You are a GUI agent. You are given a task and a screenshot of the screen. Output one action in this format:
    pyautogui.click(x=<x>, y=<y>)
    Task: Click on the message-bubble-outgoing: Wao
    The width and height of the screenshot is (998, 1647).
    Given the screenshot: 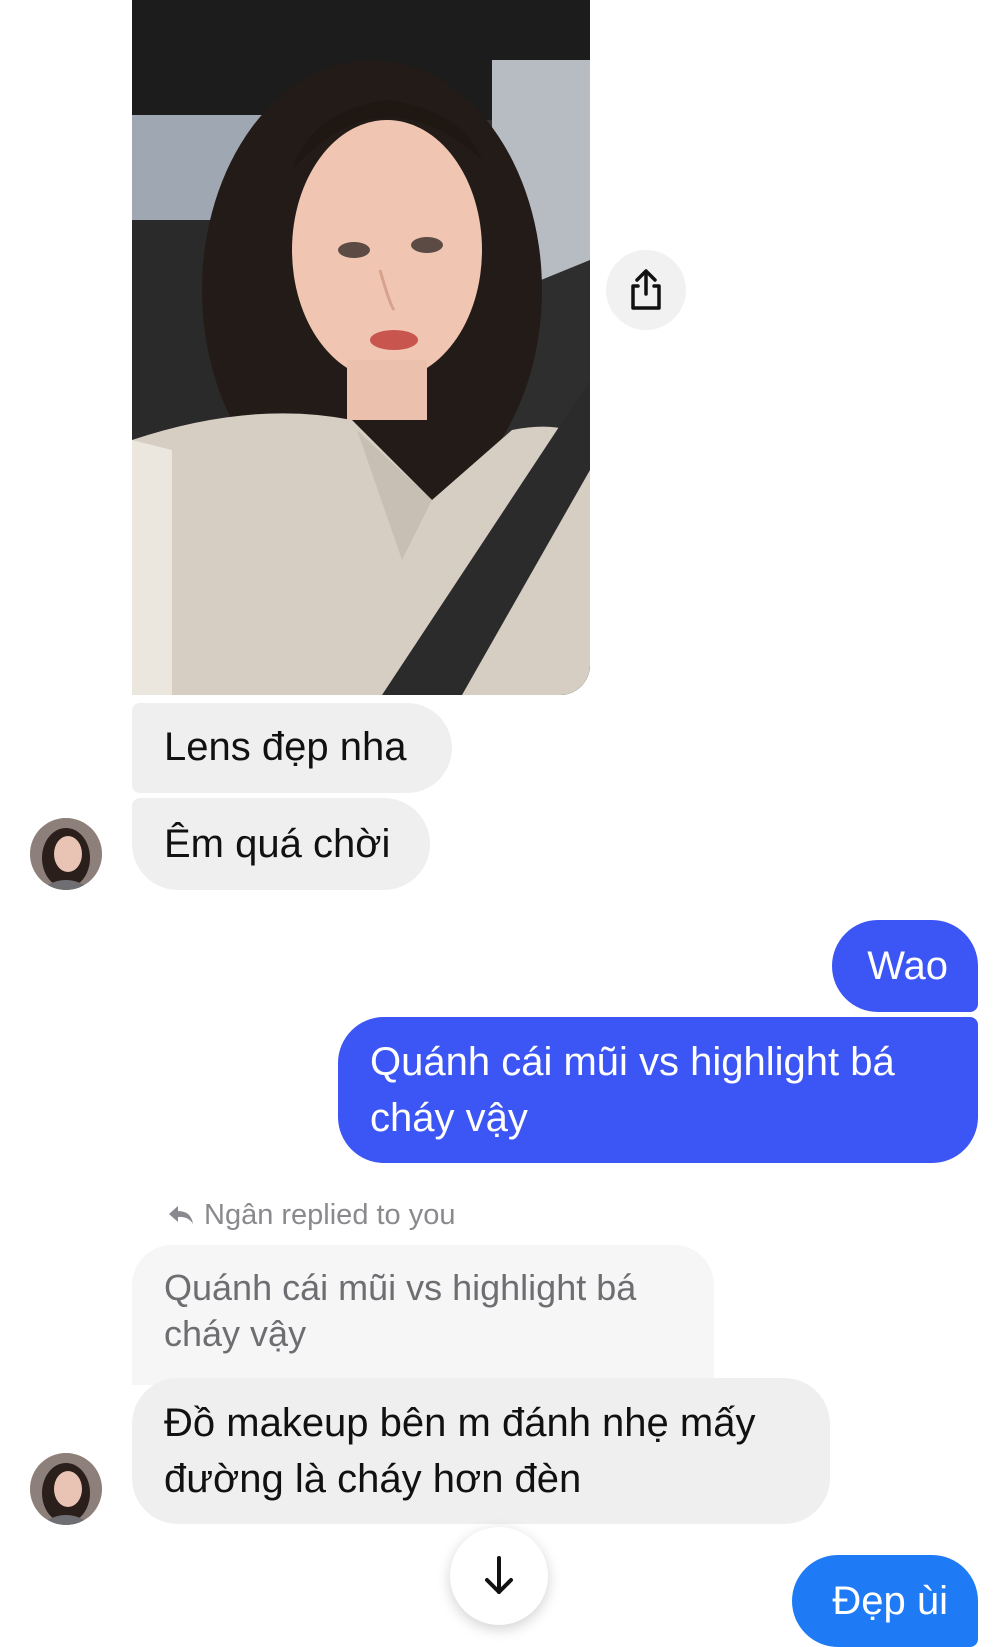 What is the action you would take?
    pyautogui.click(x=905, y=966)
    